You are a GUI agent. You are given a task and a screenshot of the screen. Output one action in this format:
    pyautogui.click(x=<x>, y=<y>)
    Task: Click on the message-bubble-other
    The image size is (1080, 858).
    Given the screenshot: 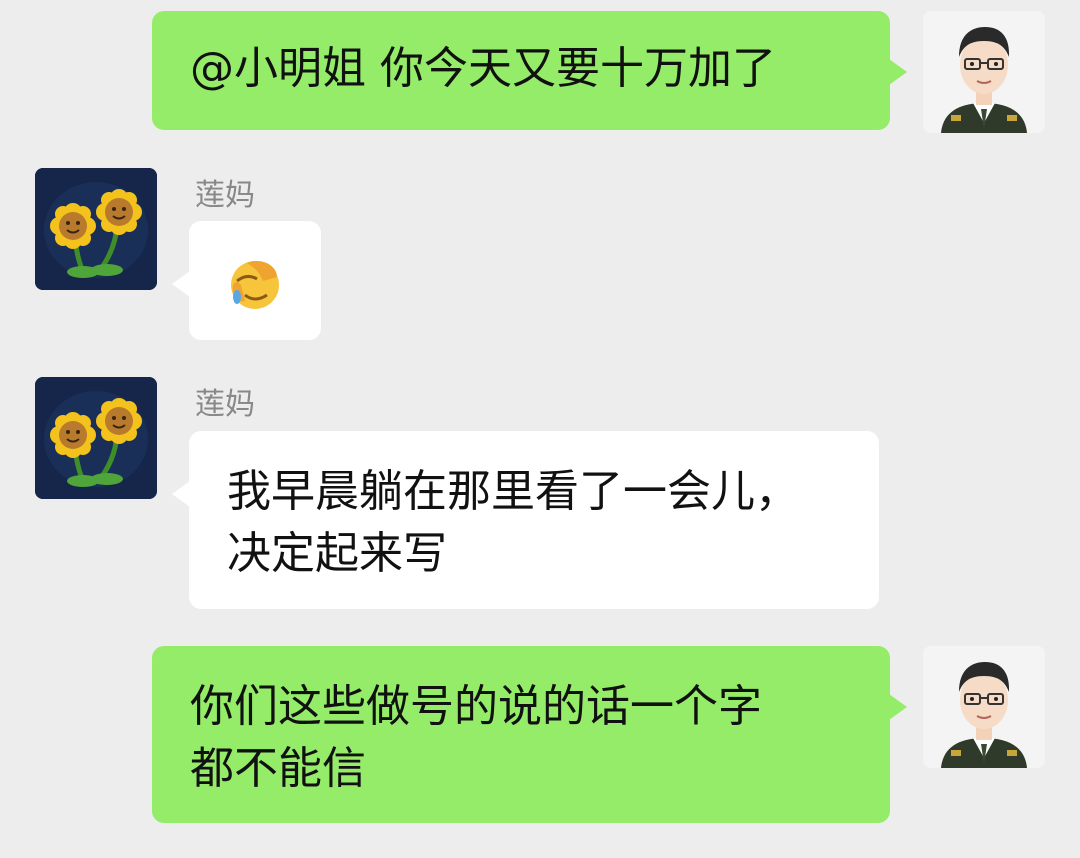 What is the action you would take?
    pyautogui.click(x=246, y=280)
    